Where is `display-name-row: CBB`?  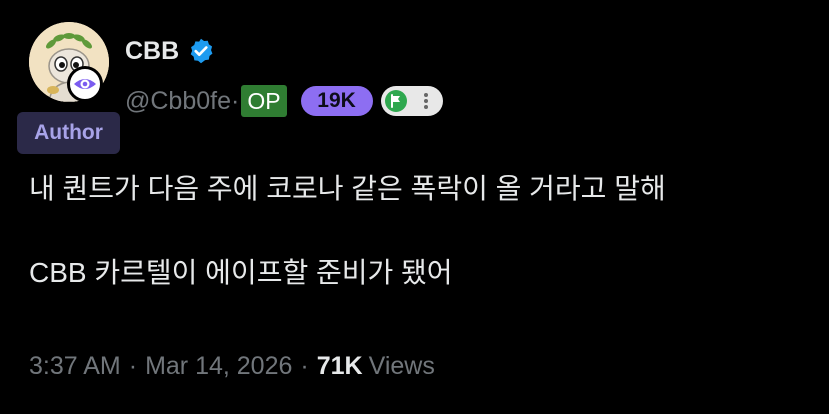
display-name-row: CBB is located at coordinates (170, 51).